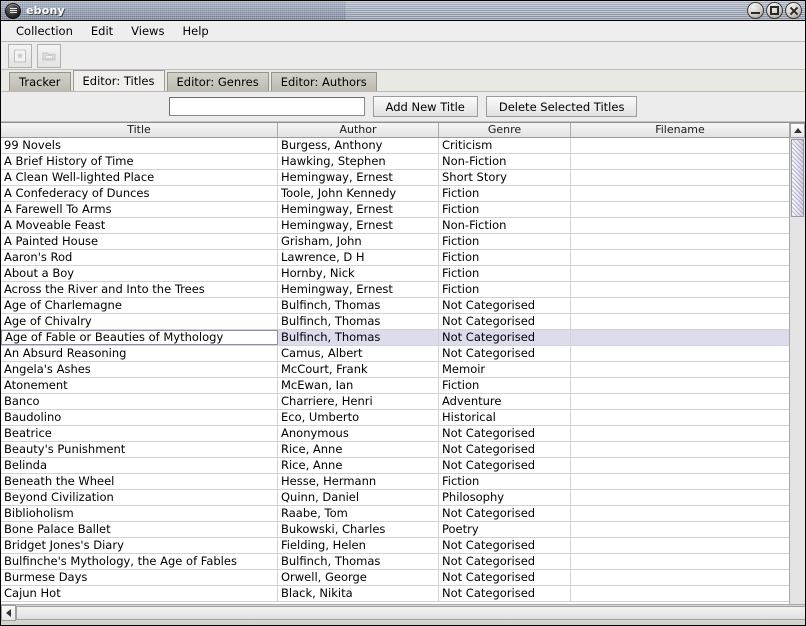 Image resolution: width=806 pixels, height=626 pixels. What do you see at coordinates (774, 10) in the screenshot?
I see `maximize-icon` at bounding box center [774, 10].